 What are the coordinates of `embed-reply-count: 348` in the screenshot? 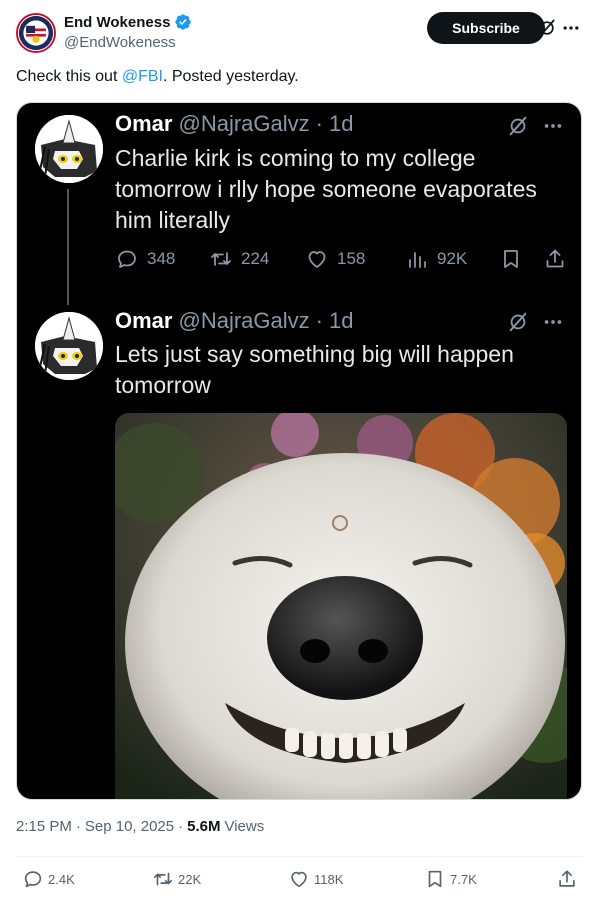 It's located at (161, 258).